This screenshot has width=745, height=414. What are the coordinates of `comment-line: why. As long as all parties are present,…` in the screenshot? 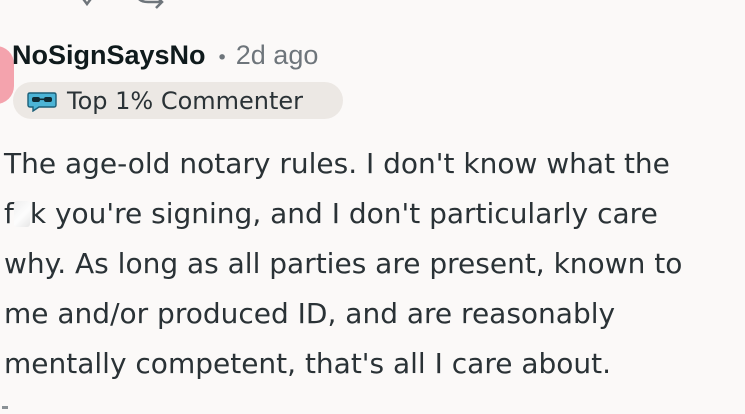 It's located at (343, 263).